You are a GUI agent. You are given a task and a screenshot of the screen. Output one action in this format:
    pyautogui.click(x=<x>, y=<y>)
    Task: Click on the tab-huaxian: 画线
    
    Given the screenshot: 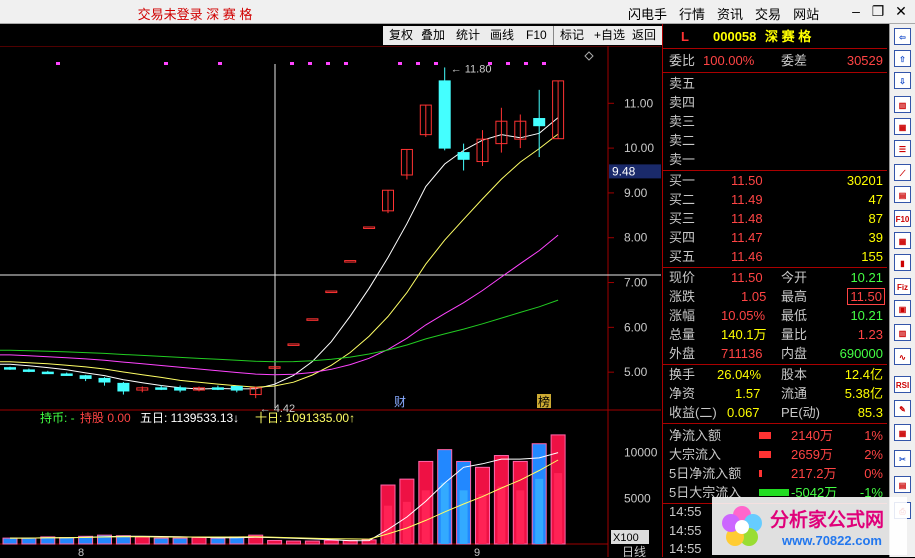 What is the action you would take?
    pyautogui.click(x=503, y=35)
    